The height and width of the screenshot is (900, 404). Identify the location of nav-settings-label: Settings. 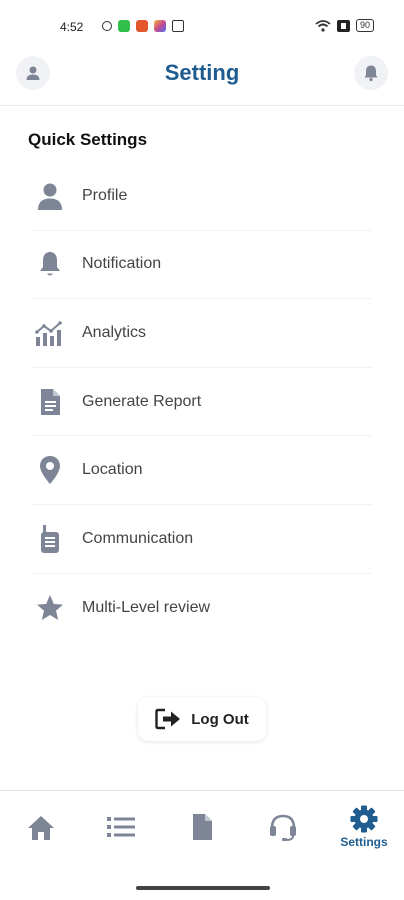
(364, 842).